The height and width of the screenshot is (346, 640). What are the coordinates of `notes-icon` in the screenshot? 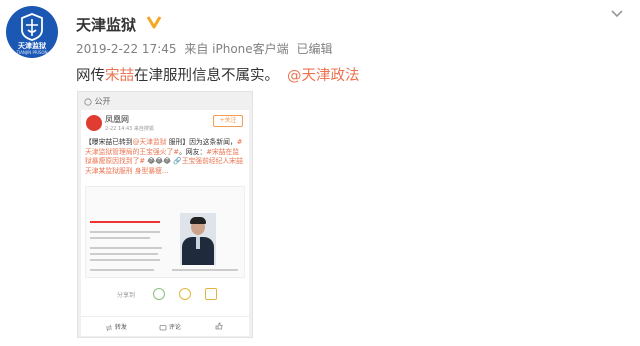 It's located at (211, 294).